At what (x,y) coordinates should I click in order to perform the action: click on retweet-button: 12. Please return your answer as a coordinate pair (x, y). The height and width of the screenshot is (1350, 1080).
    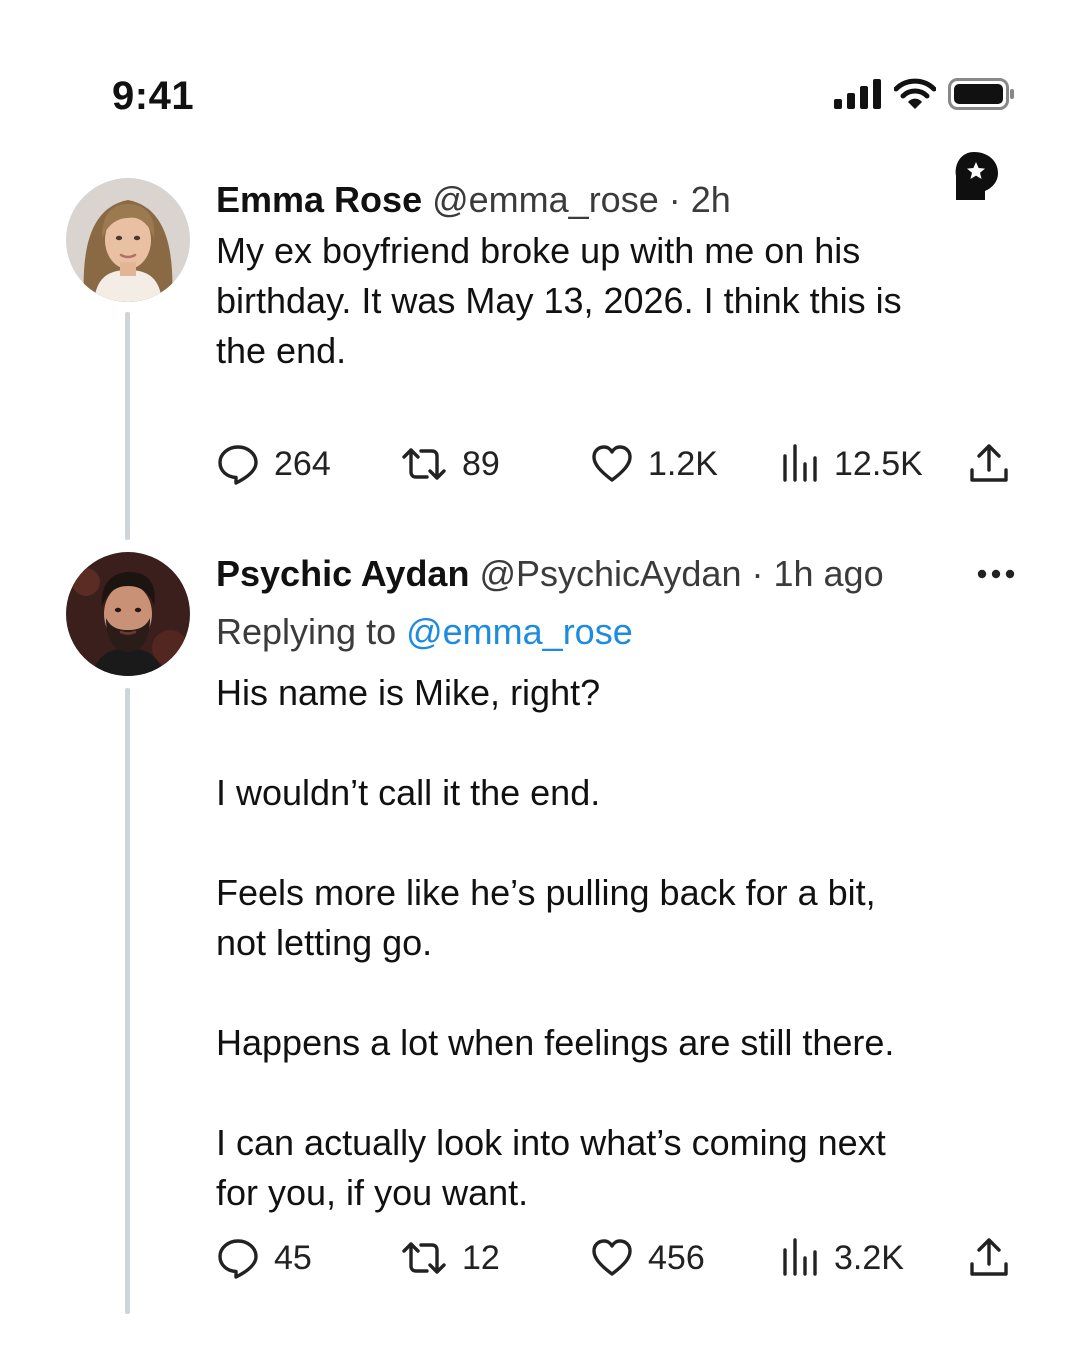
    Looking at the image, I should click on (450, 1258).